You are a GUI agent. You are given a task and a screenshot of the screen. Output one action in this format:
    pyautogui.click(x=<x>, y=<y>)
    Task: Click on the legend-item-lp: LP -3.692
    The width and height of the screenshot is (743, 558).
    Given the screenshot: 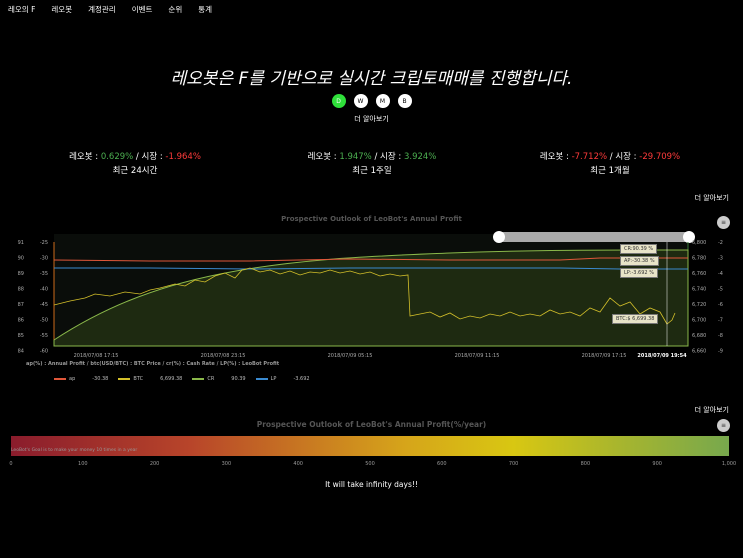 What is the action you would take?
    pyautogui.click(x=282, y=379)
    